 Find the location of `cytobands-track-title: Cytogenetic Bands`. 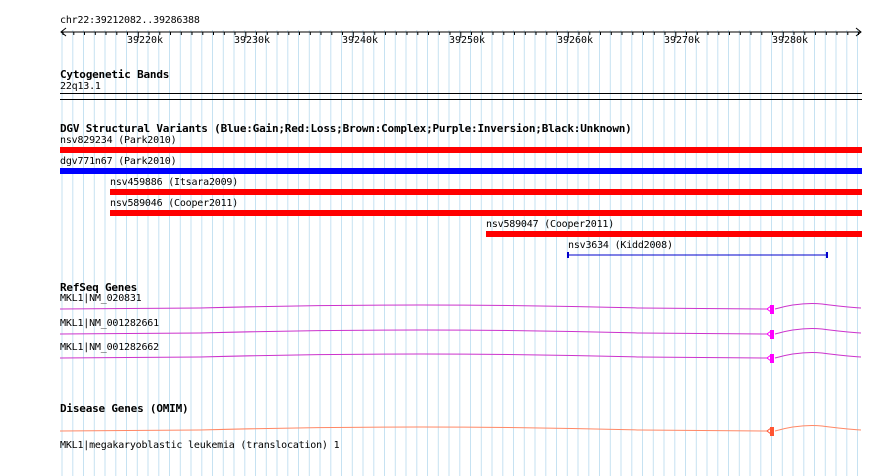

cytobands-track-title: Cytogenetic Bands is located at coordinates (115, 74).